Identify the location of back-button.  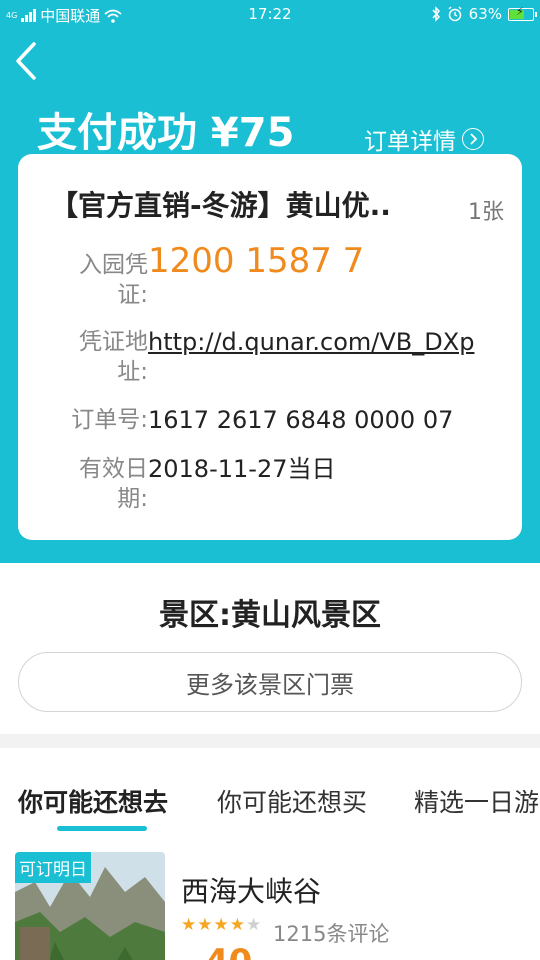
(27, 61).